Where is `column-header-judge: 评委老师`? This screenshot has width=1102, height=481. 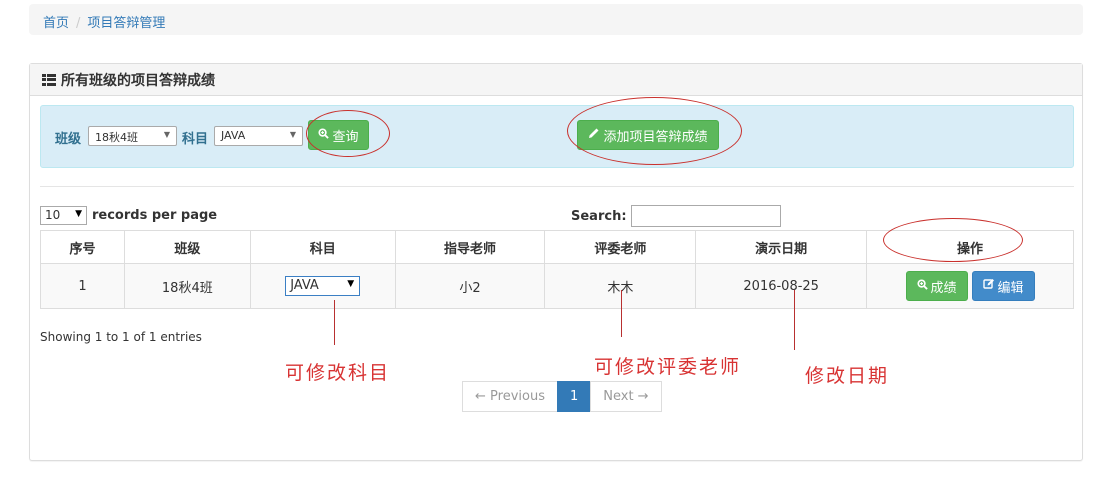 column-header-judge: 评委老师 is located at coordinates (620, 247).